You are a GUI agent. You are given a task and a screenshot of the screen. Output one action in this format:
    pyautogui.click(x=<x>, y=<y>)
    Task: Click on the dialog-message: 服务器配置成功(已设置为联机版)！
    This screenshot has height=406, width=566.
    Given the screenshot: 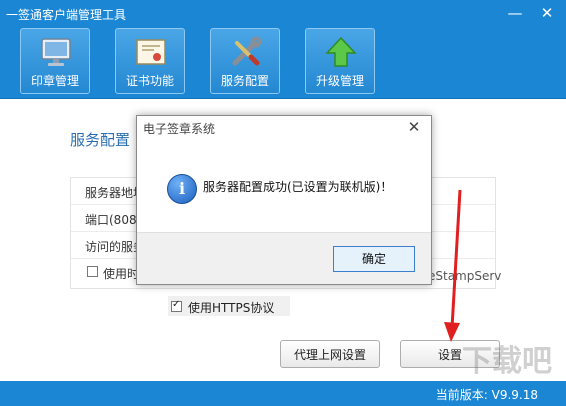 What is the action you would take?
    pyautogui.click(x=298, y=187)
    